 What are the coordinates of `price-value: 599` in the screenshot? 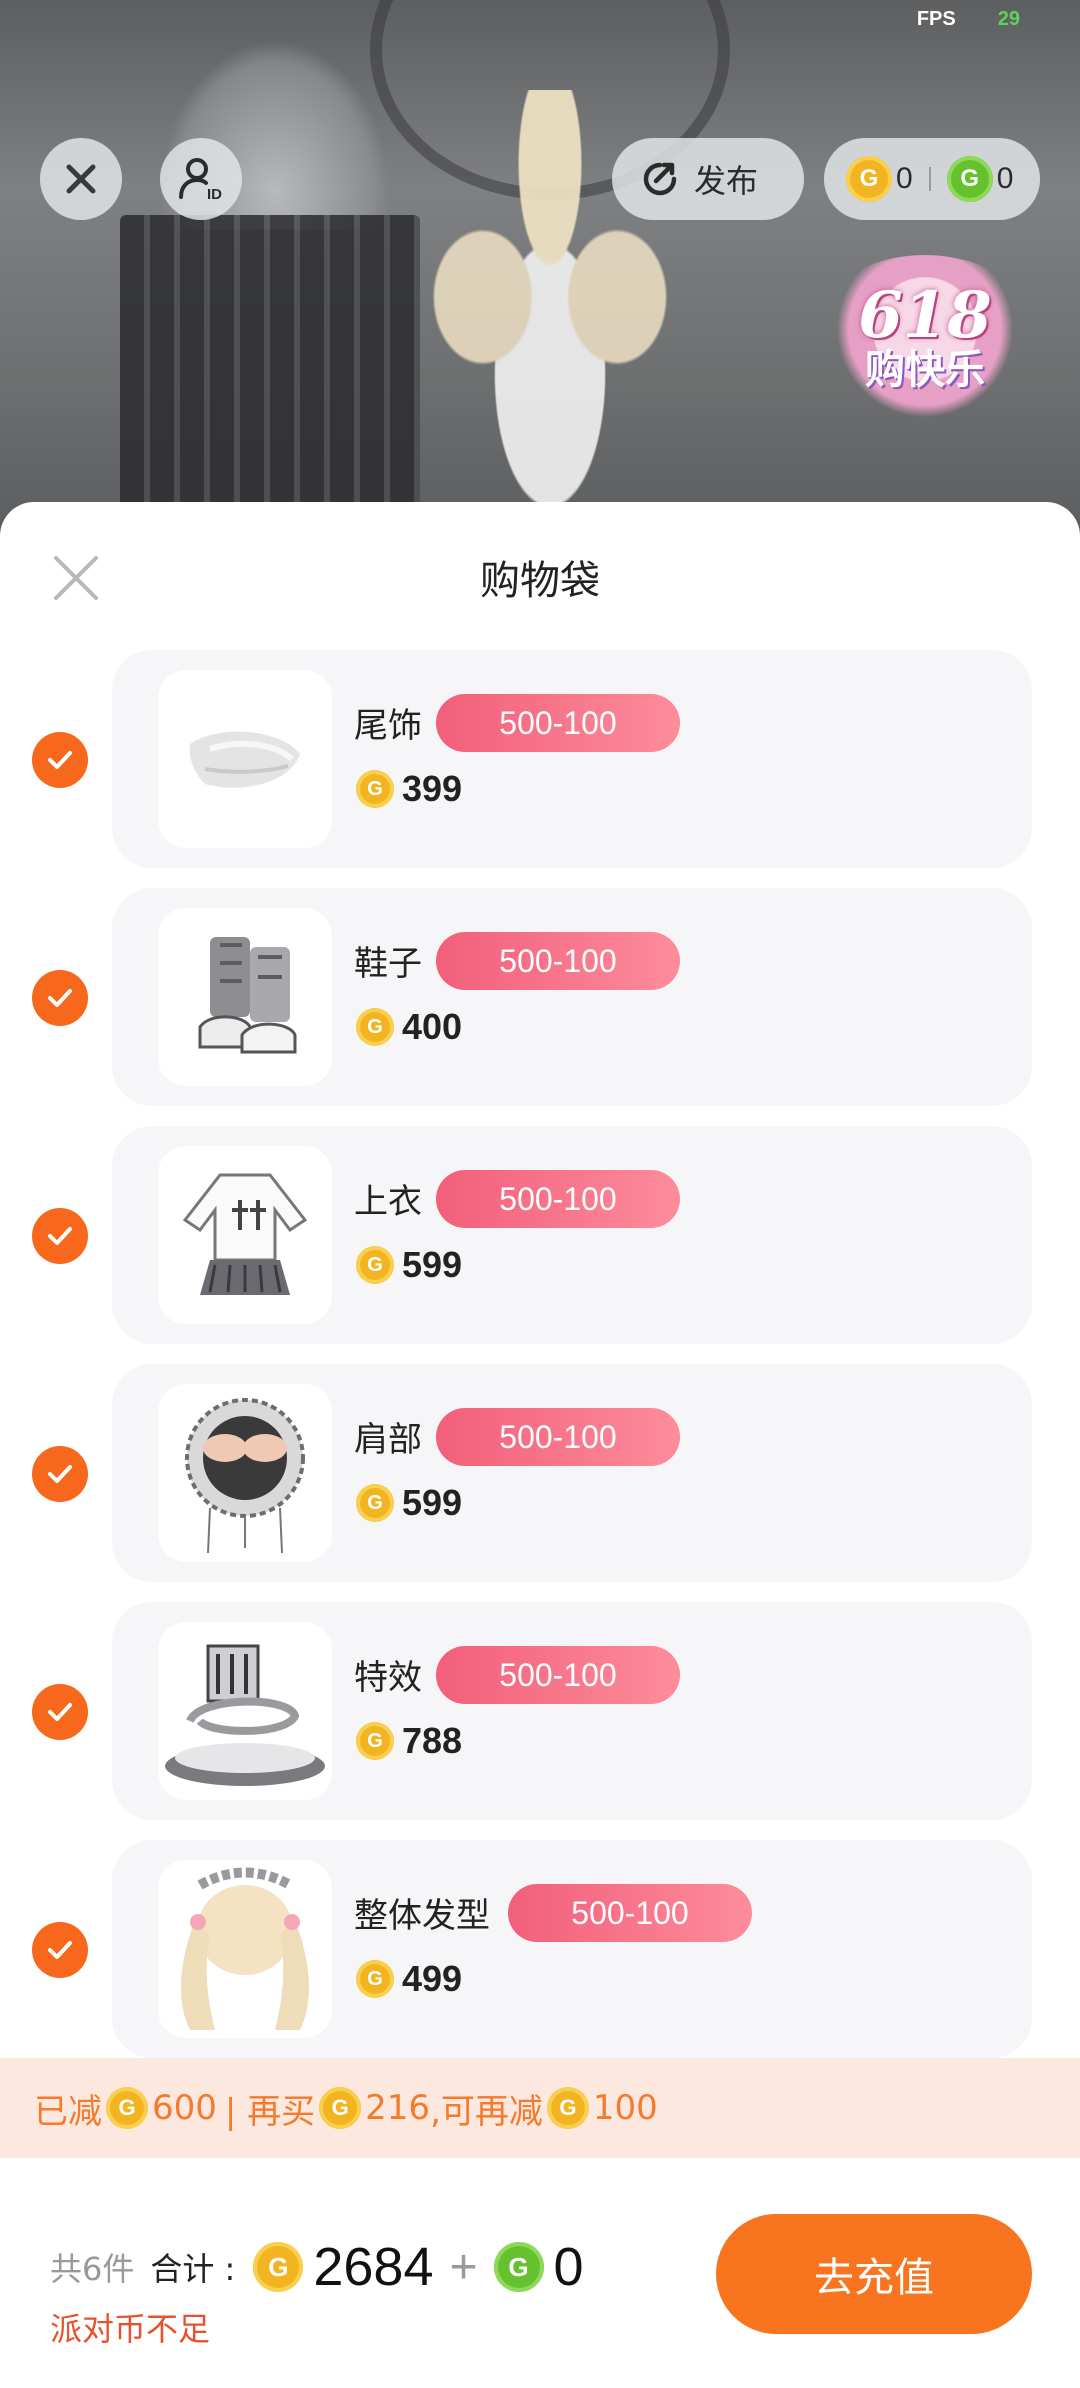 It's located at (432, 1264).